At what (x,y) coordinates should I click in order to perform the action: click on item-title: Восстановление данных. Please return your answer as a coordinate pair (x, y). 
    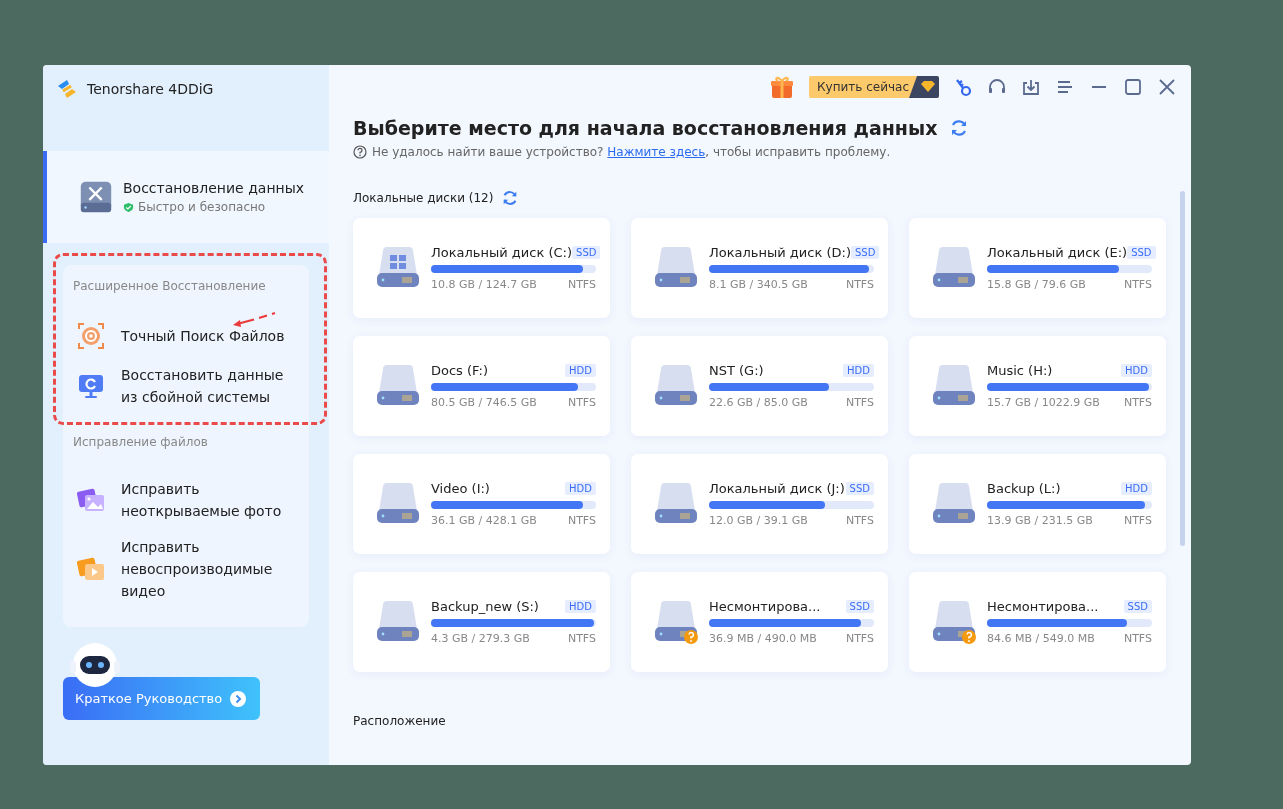
    Looking at the image, I should click on (214, 188).